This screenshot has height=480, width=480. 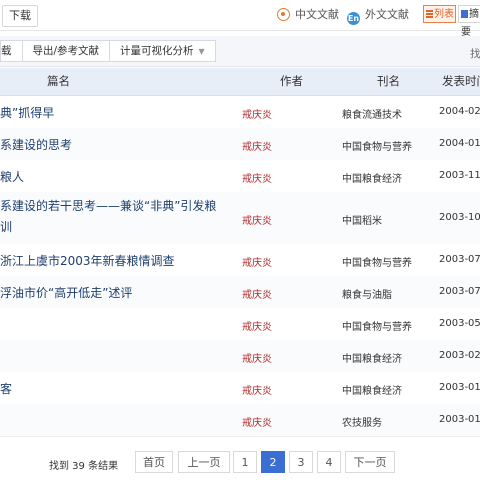 I want to click on table-row: 浙江上虞市2003年新春粮情调查 戒庆炎 中国食物与营养 2003-07-2, so click(x=240, y=260).